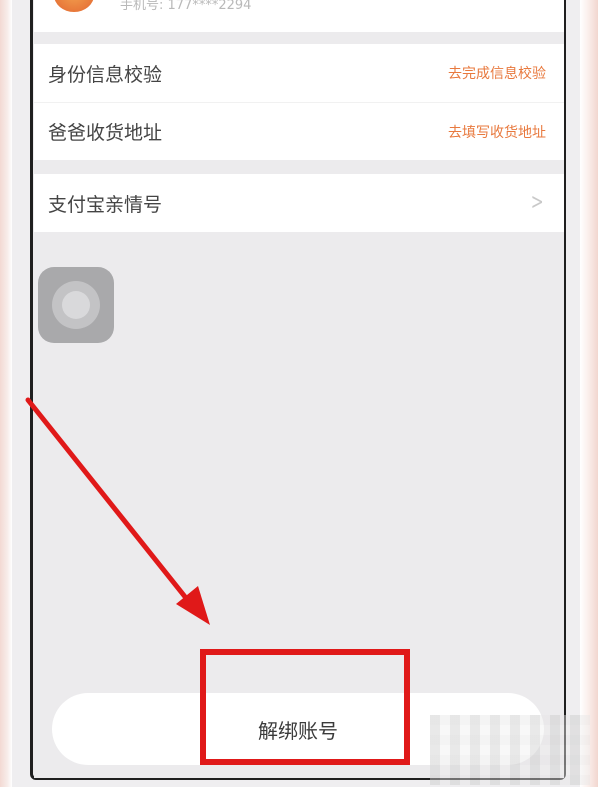  What do you see at coordinates (497, 73) in the screenshot?
I see `identity-verification-action: 去完成信息校验` at bounding box center [497, 73].